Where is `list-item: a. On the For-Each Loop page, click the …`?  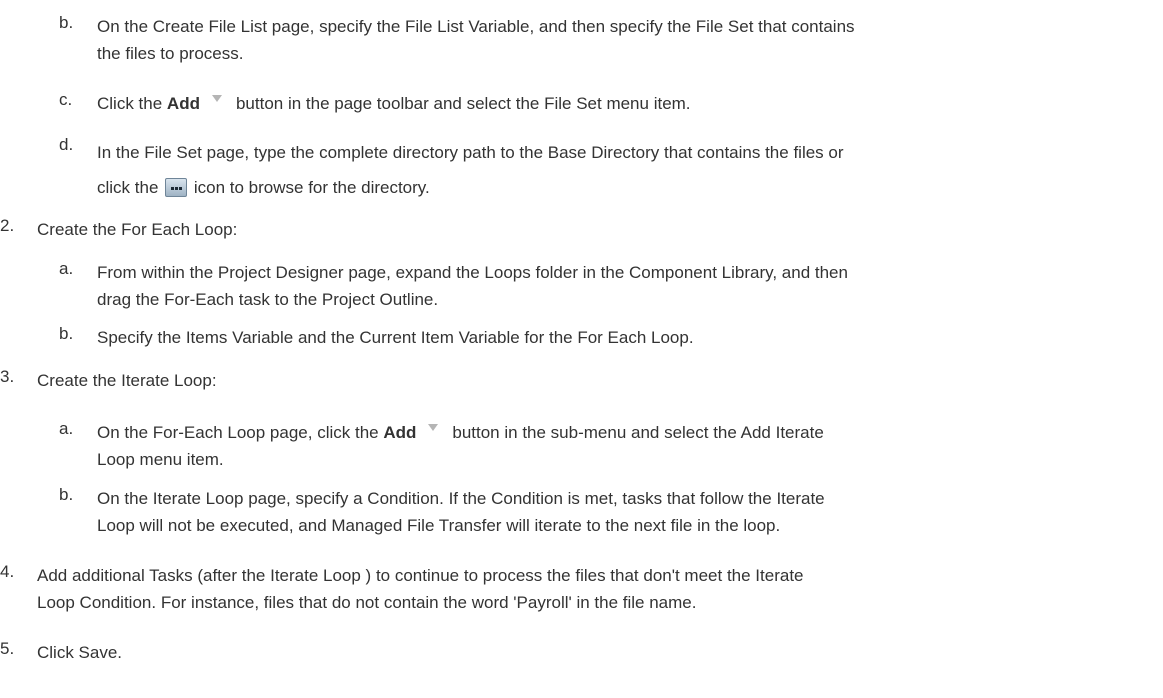 list-item: a. On the For-Each Loop page, click the … is located at coordinates (609, 446).